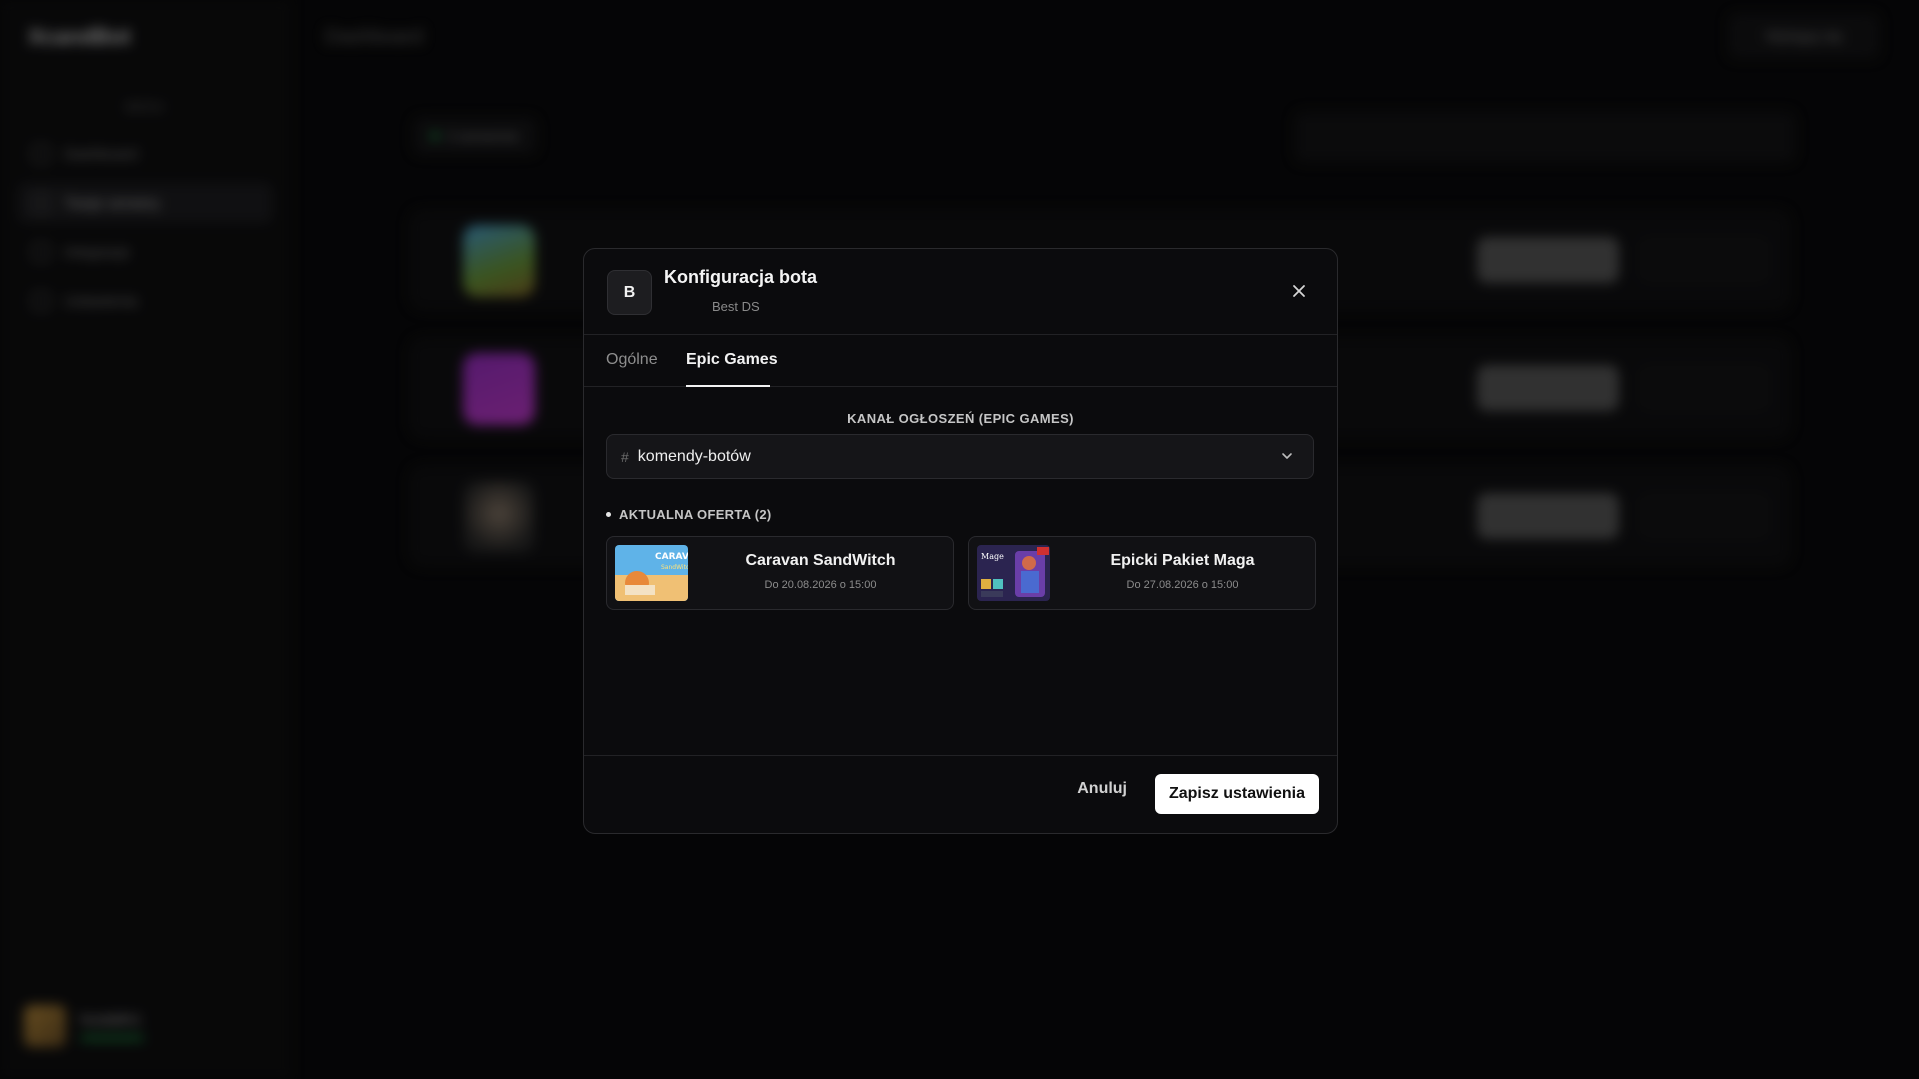  What do you see at coordinates (1013, 573) in the screenshot?
I see `game-thumbnail: Mage` at bounding box center [1013, 573].